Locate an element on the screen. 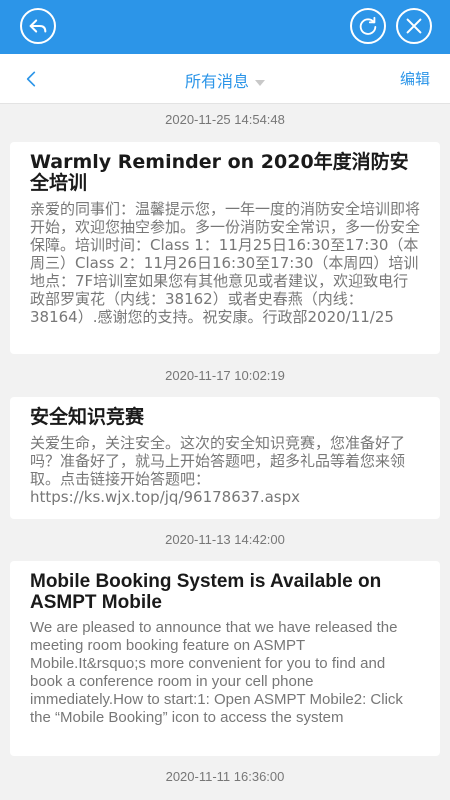  nav-title-label: 所有消息 is located at coordinates (216, 81).